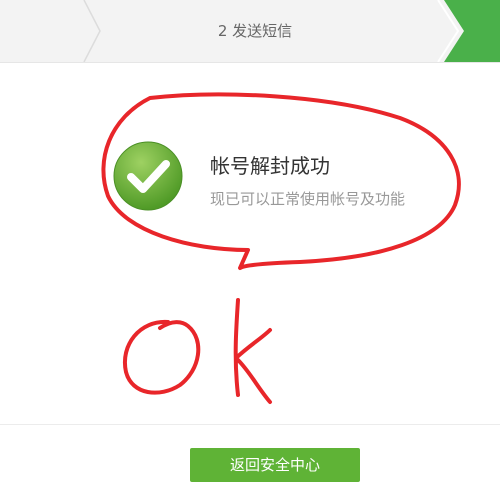 This screenshot has width=500, height=482. What do you see at coordinates (308, 199) in the screenshot?
I see `result-description: 现已可以正常使用帐号及功能` at bounding box center [308, 199].